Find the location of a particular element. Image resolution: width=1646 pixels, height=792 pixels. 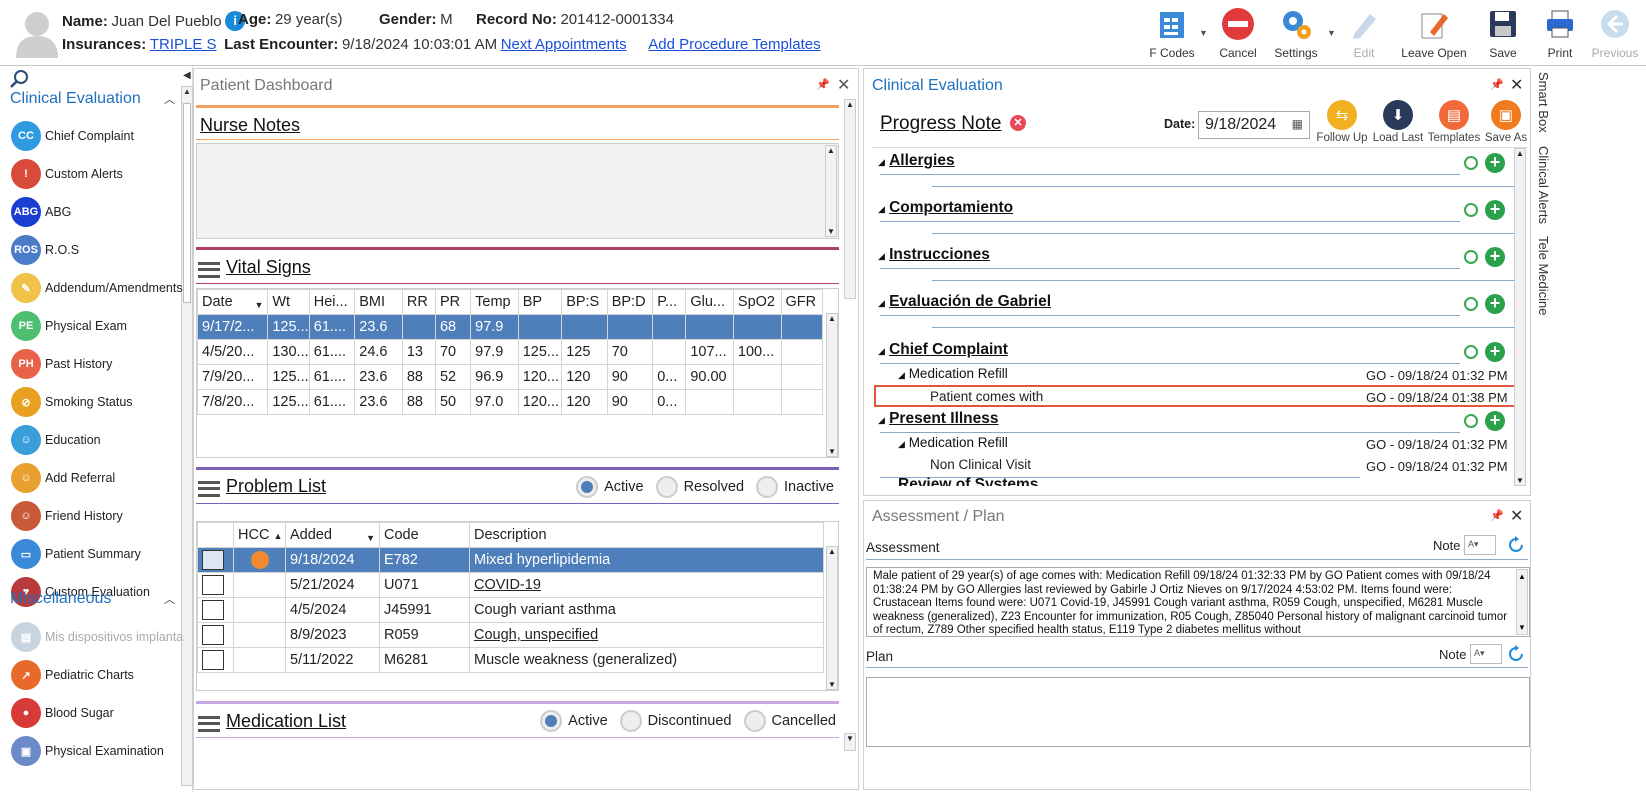

table-row: 8/9/2023 R059 Cough, unspecified is located at coordinates (510, 635).